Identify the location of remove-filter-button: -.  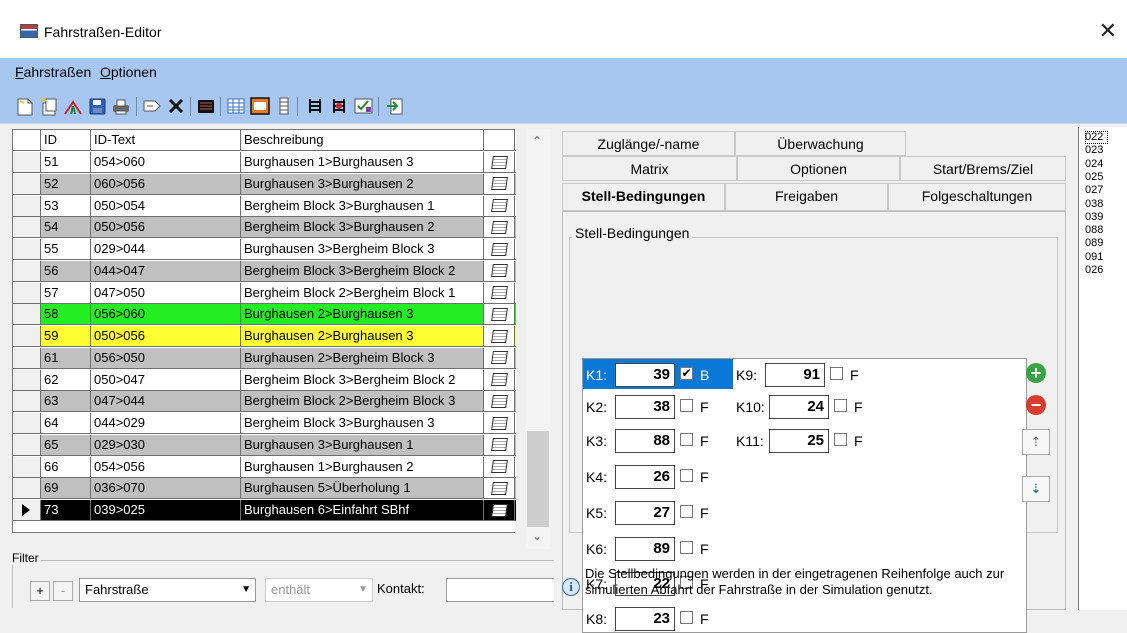
(63, 591).